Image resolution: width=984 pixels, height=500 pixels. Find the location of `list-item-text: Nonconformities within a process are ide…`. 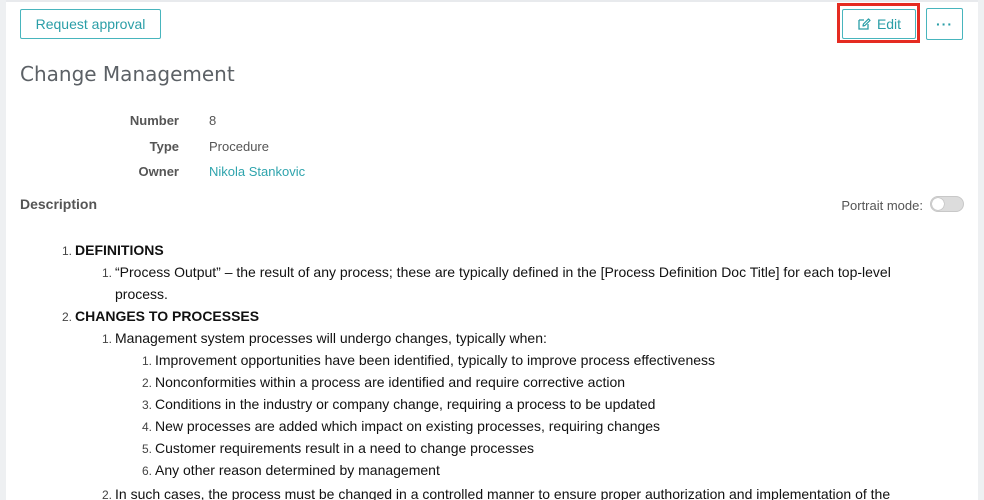

list-item-text: Nonconformities within a process are ide… is located at coordinates (390, 382).